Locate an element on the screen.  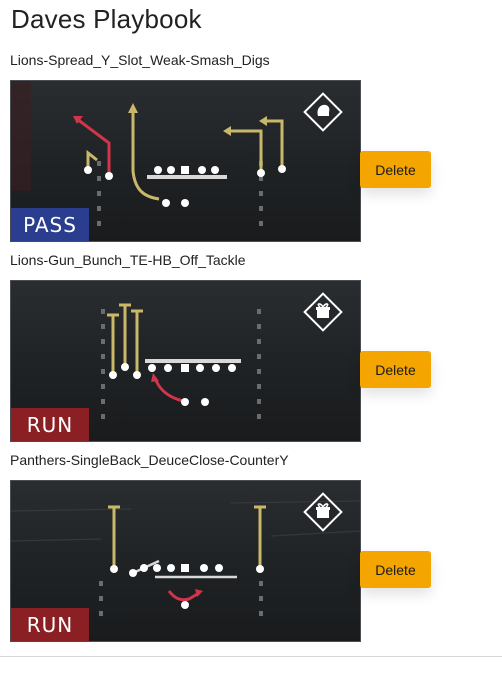
play-name: Lions-Gun_Bunch_TE-HB_Off_Tackle is located at coordinates (128, 260).